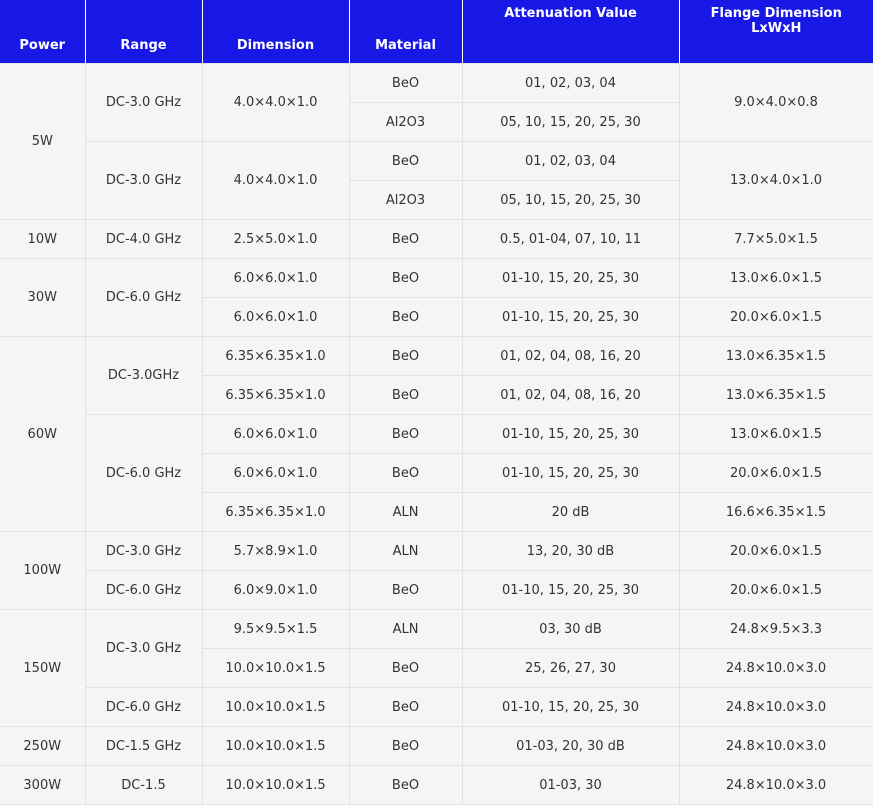 Image resolution: width=873 pixels, height=805 pixels. What do you see at coordinates (570, 668) in the screenshot?
I see `cell-attenuation: 25, 26, 27, 30` at bounding box center [570, 668].